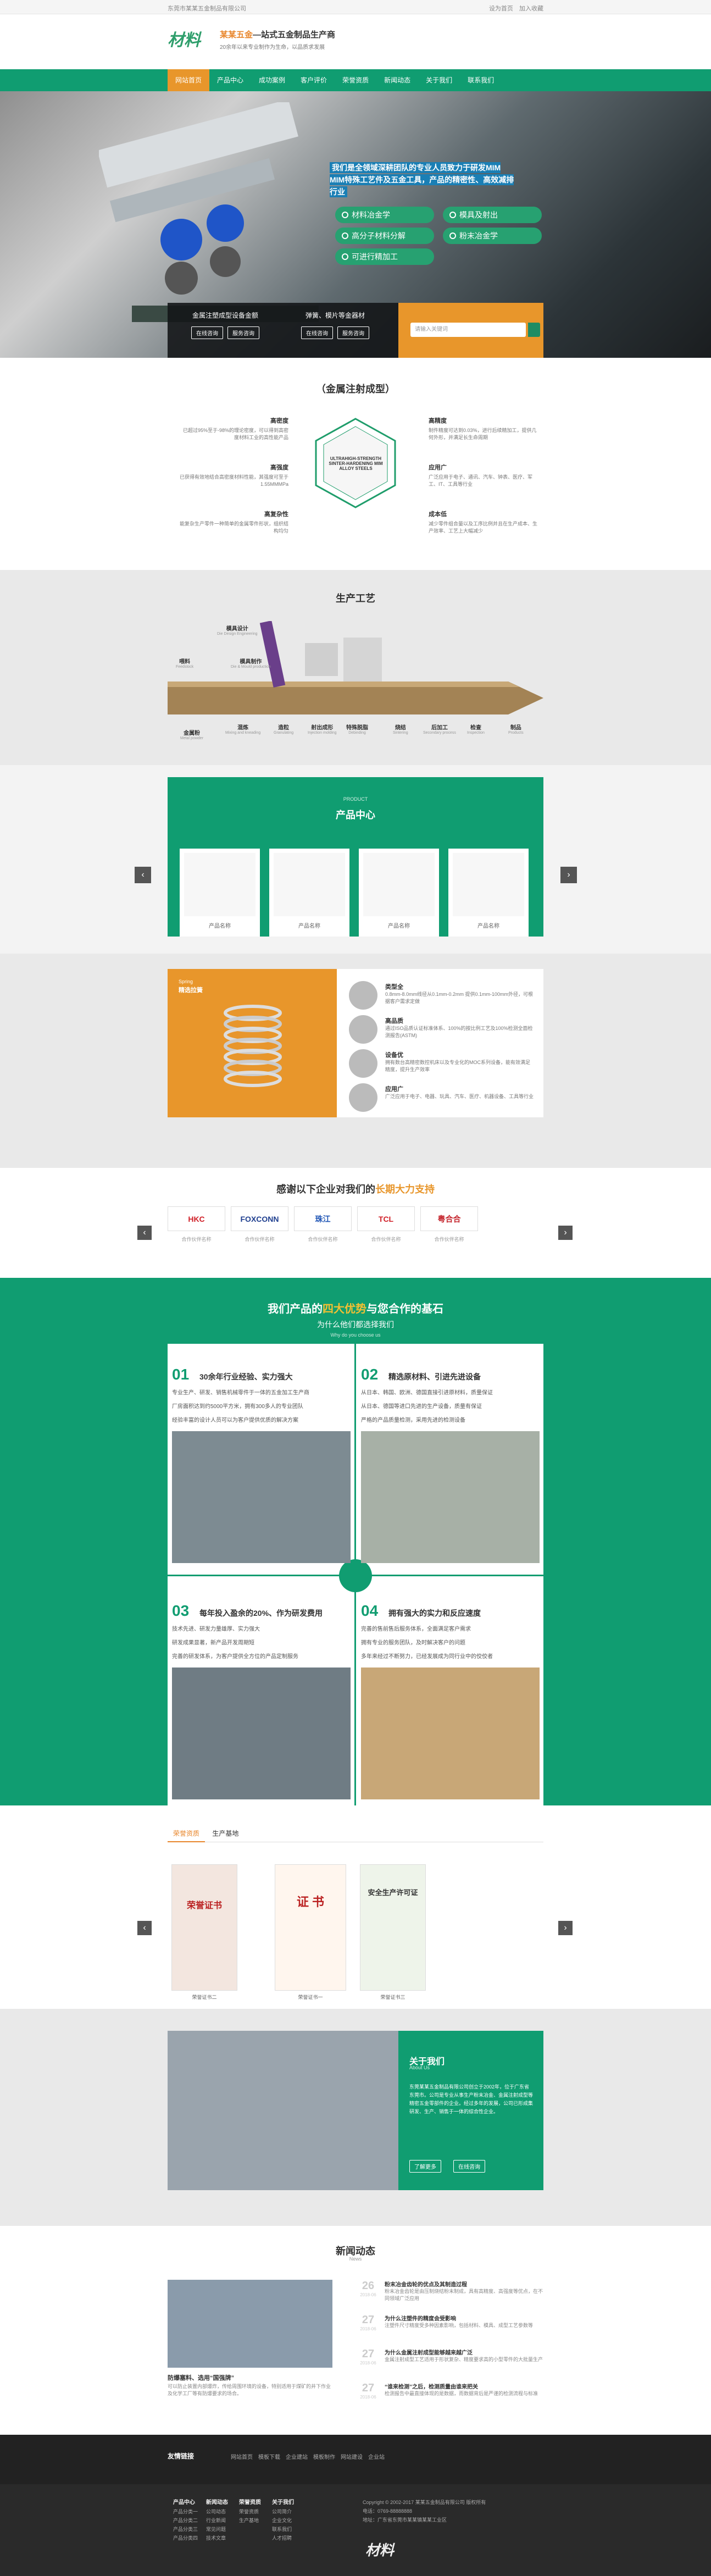 The image size is (711, 2576). What do you see at coordinates (250, 2324) in the screenshot?
I see `news-photo` at bounding box center [250, 2324].